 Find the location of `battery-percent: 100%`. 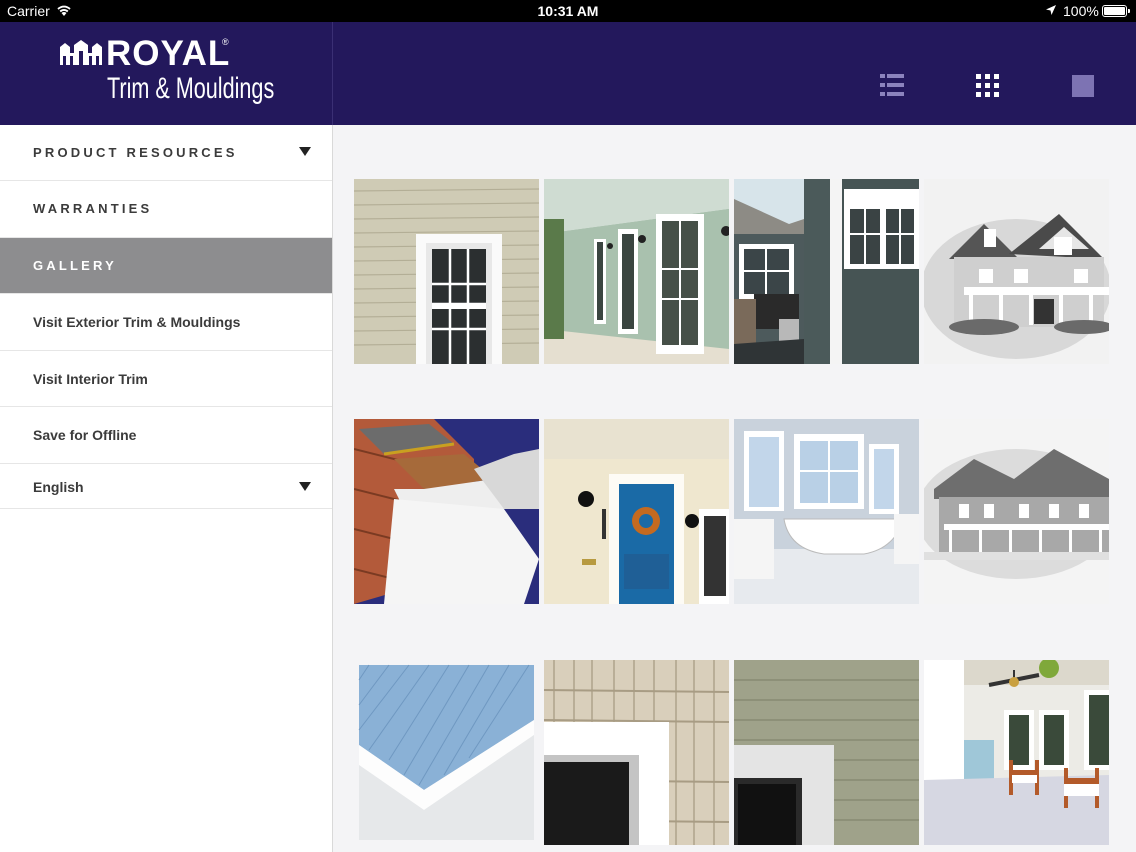

battery-percent: 100% is located at coordinates (1081, 11).